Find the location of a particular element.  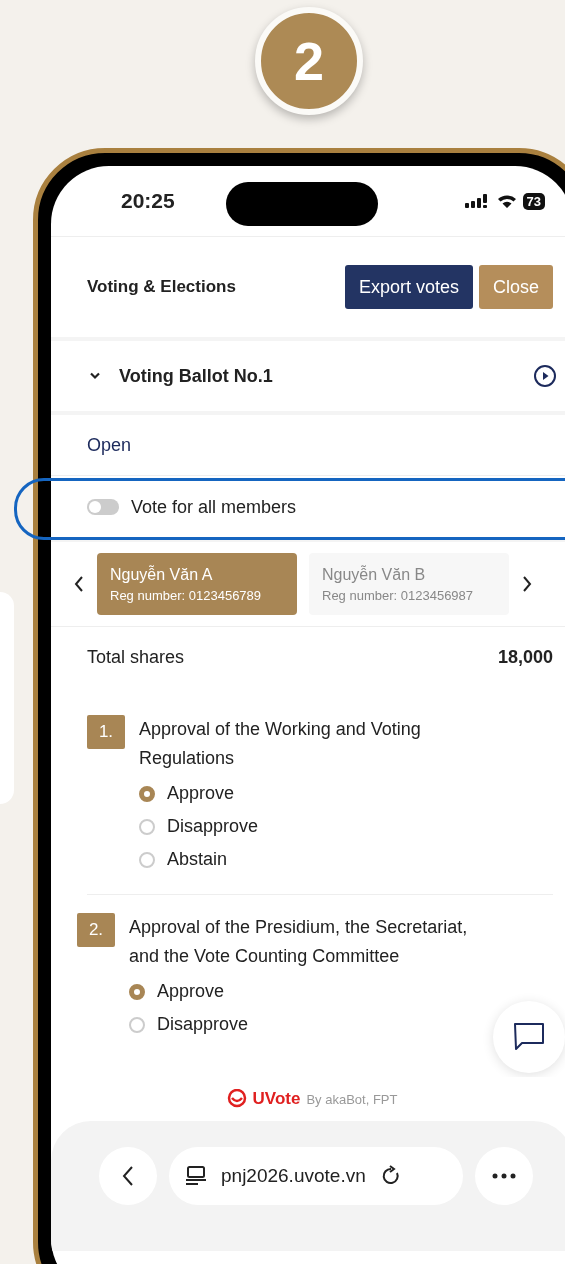

close-button: Close is located at coordinates (515, 287).